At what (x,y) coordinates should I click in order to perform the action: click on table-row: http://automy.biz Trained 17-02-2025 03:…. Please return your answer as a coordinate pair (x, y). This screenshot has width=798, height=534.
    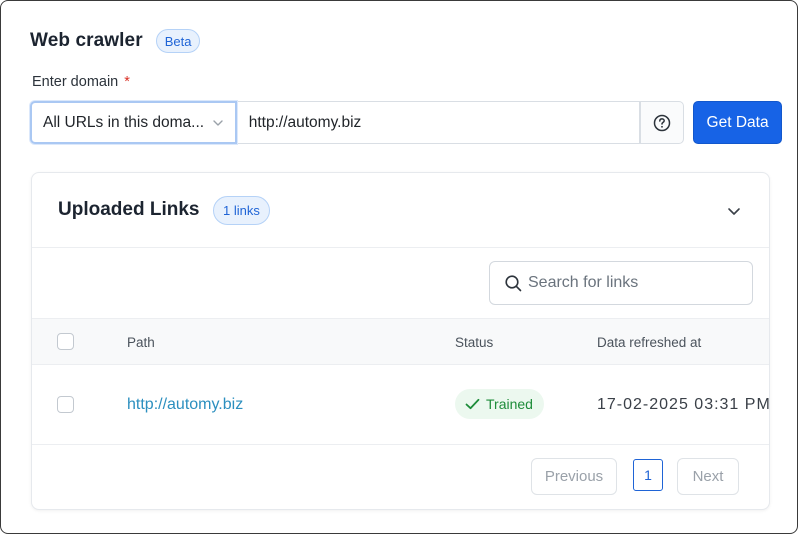
    Looking at the image, I should click on (401, 405).